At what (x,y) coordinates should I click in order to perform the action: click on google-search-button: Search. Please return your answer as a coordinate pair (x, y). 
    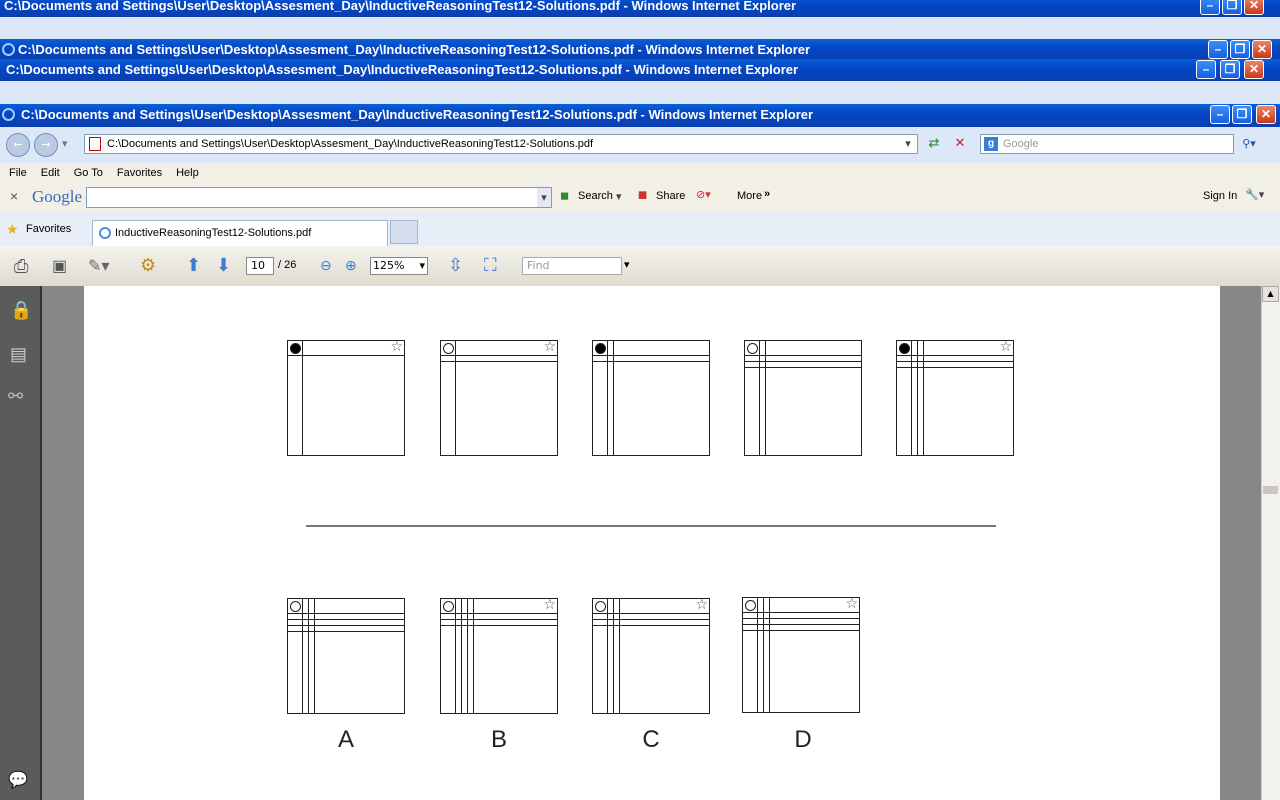
    Looking at the image, I should click on (595, 196).